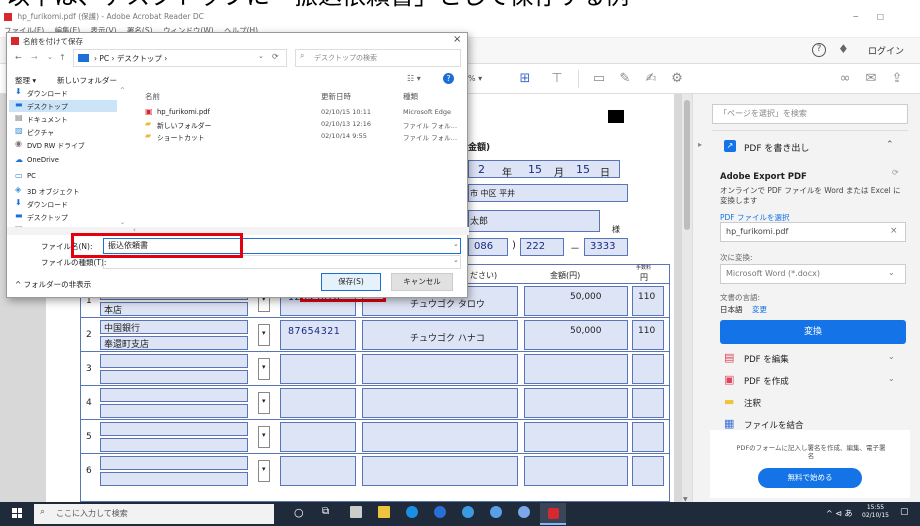 The width and height of the screenshot is (920, 526). I want to click on tools-icon: ⚙, so click(677, 79).